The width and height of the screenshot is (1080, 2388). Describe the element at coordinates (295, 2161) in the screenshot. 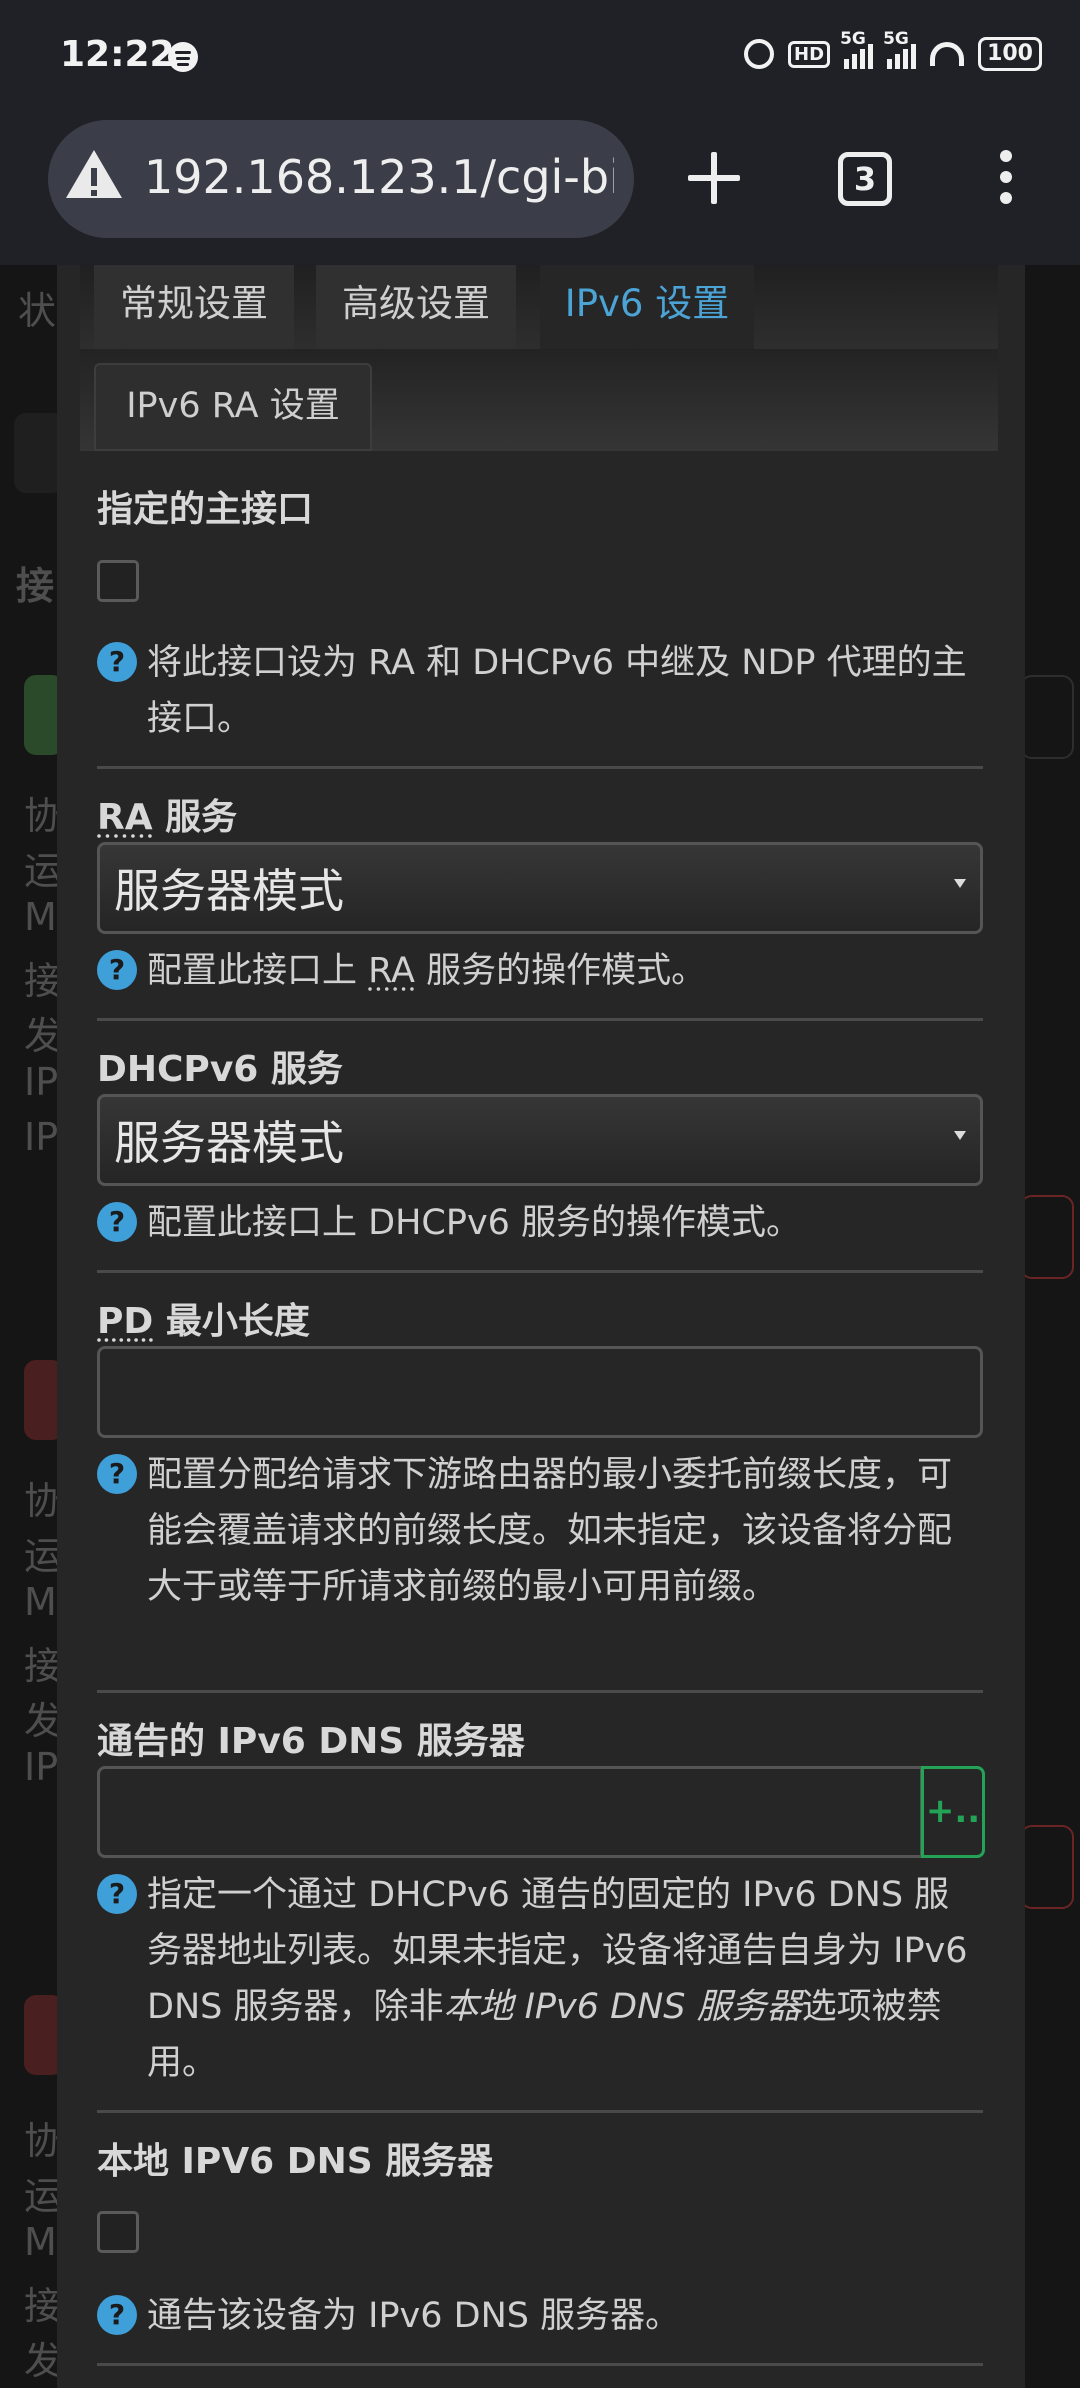

I see `local-dns-label: 本地 IPV6 DNS 服务器` at that location.